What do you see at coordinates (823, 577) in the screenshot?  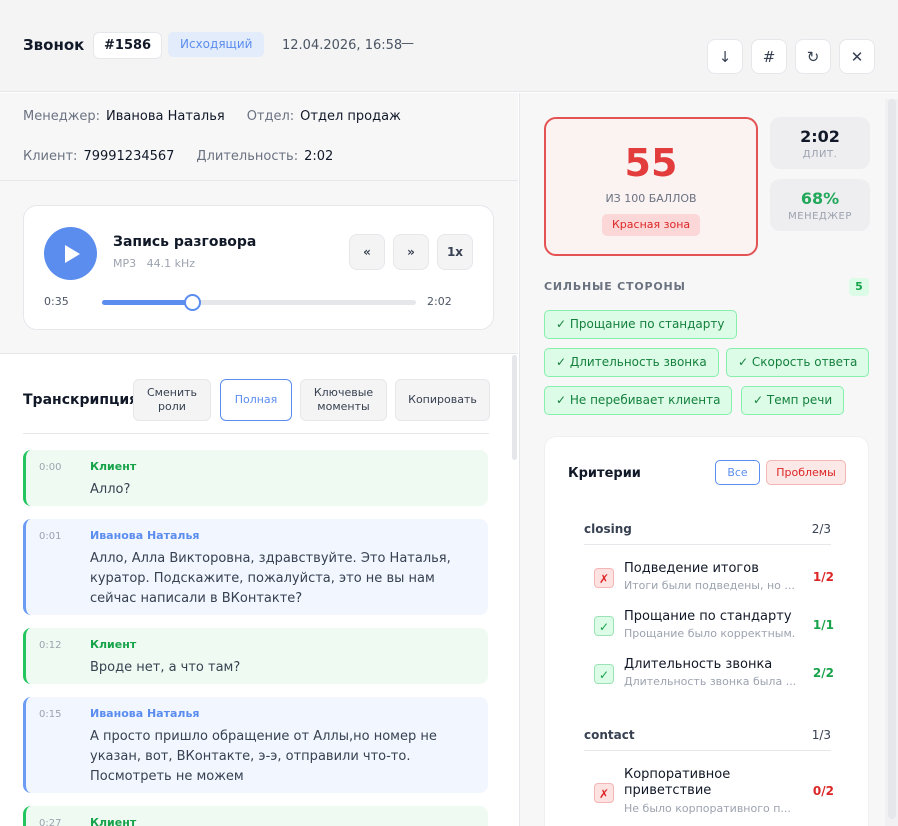 I see `criterion-score: 1/2` at bounding box center [823, 577].